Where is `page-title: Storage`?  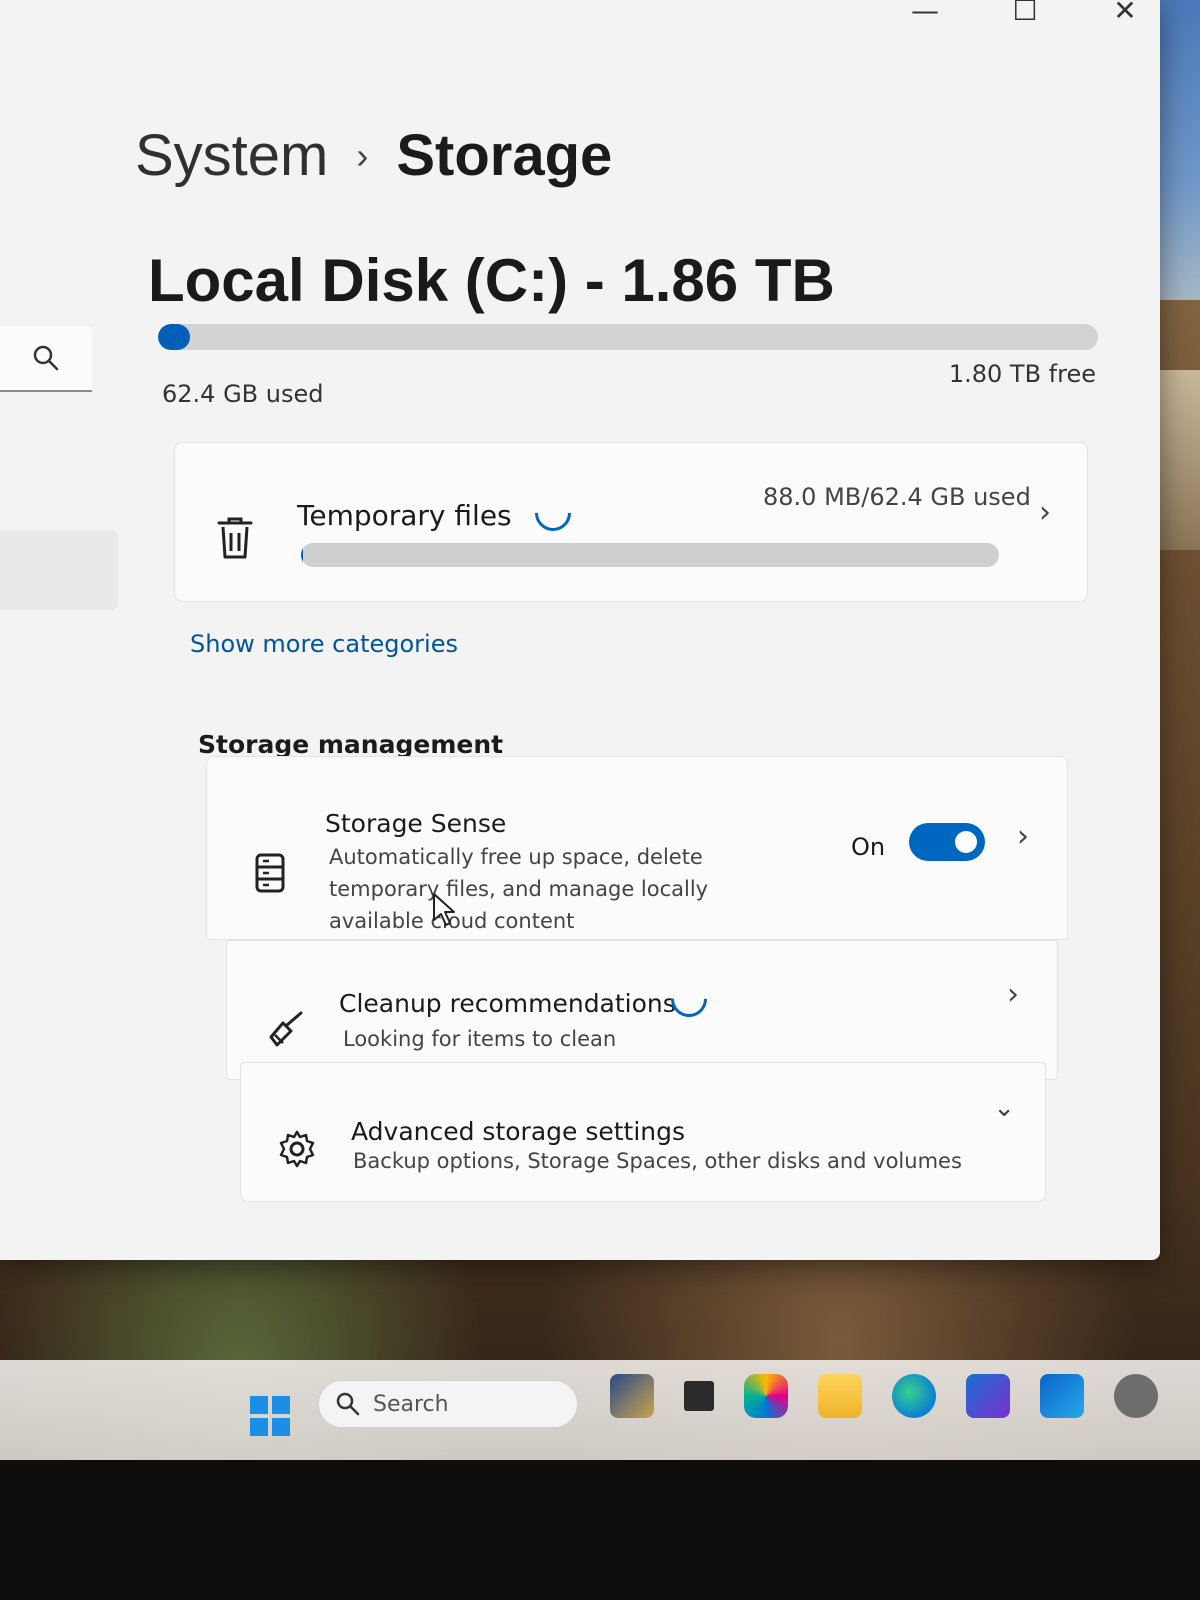
page-title: Storage is located at coordinates (504, 155).